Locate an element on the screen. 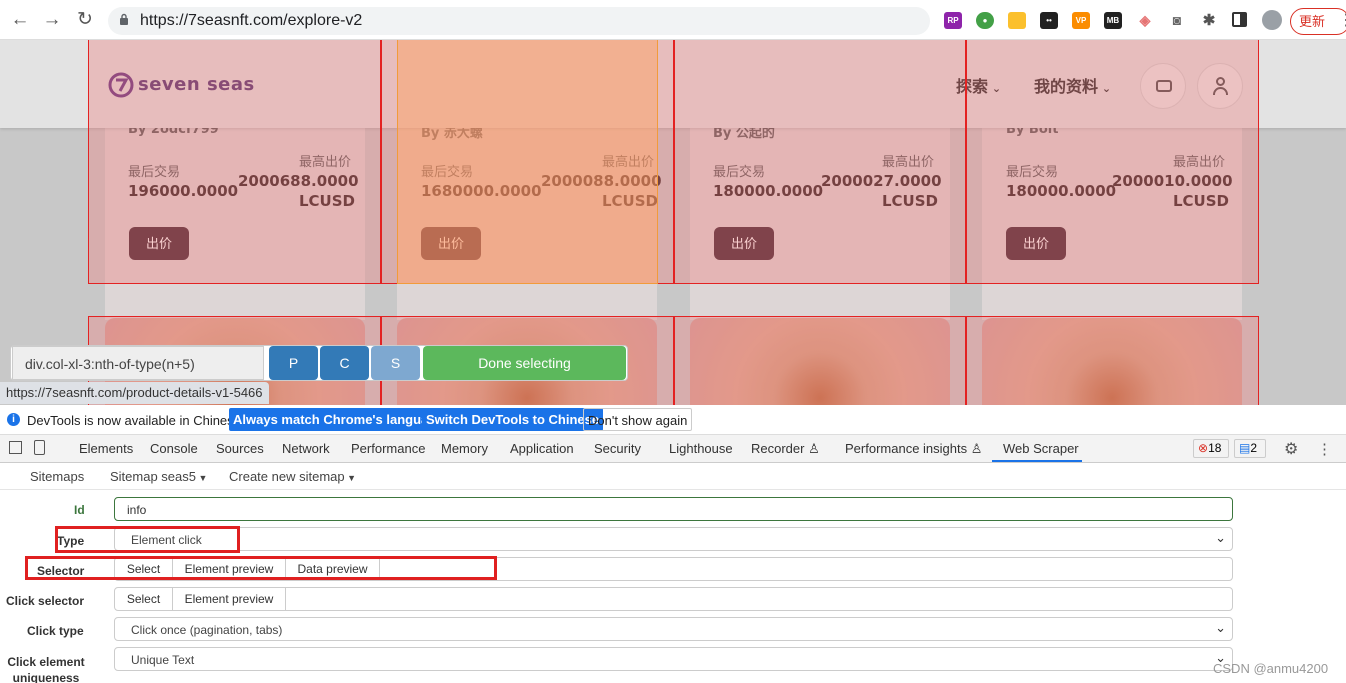 The height and width of the screenshot is (683, 1346). tab-performance-insights: Performance insights ♙ is located at coordinates (913, 449).